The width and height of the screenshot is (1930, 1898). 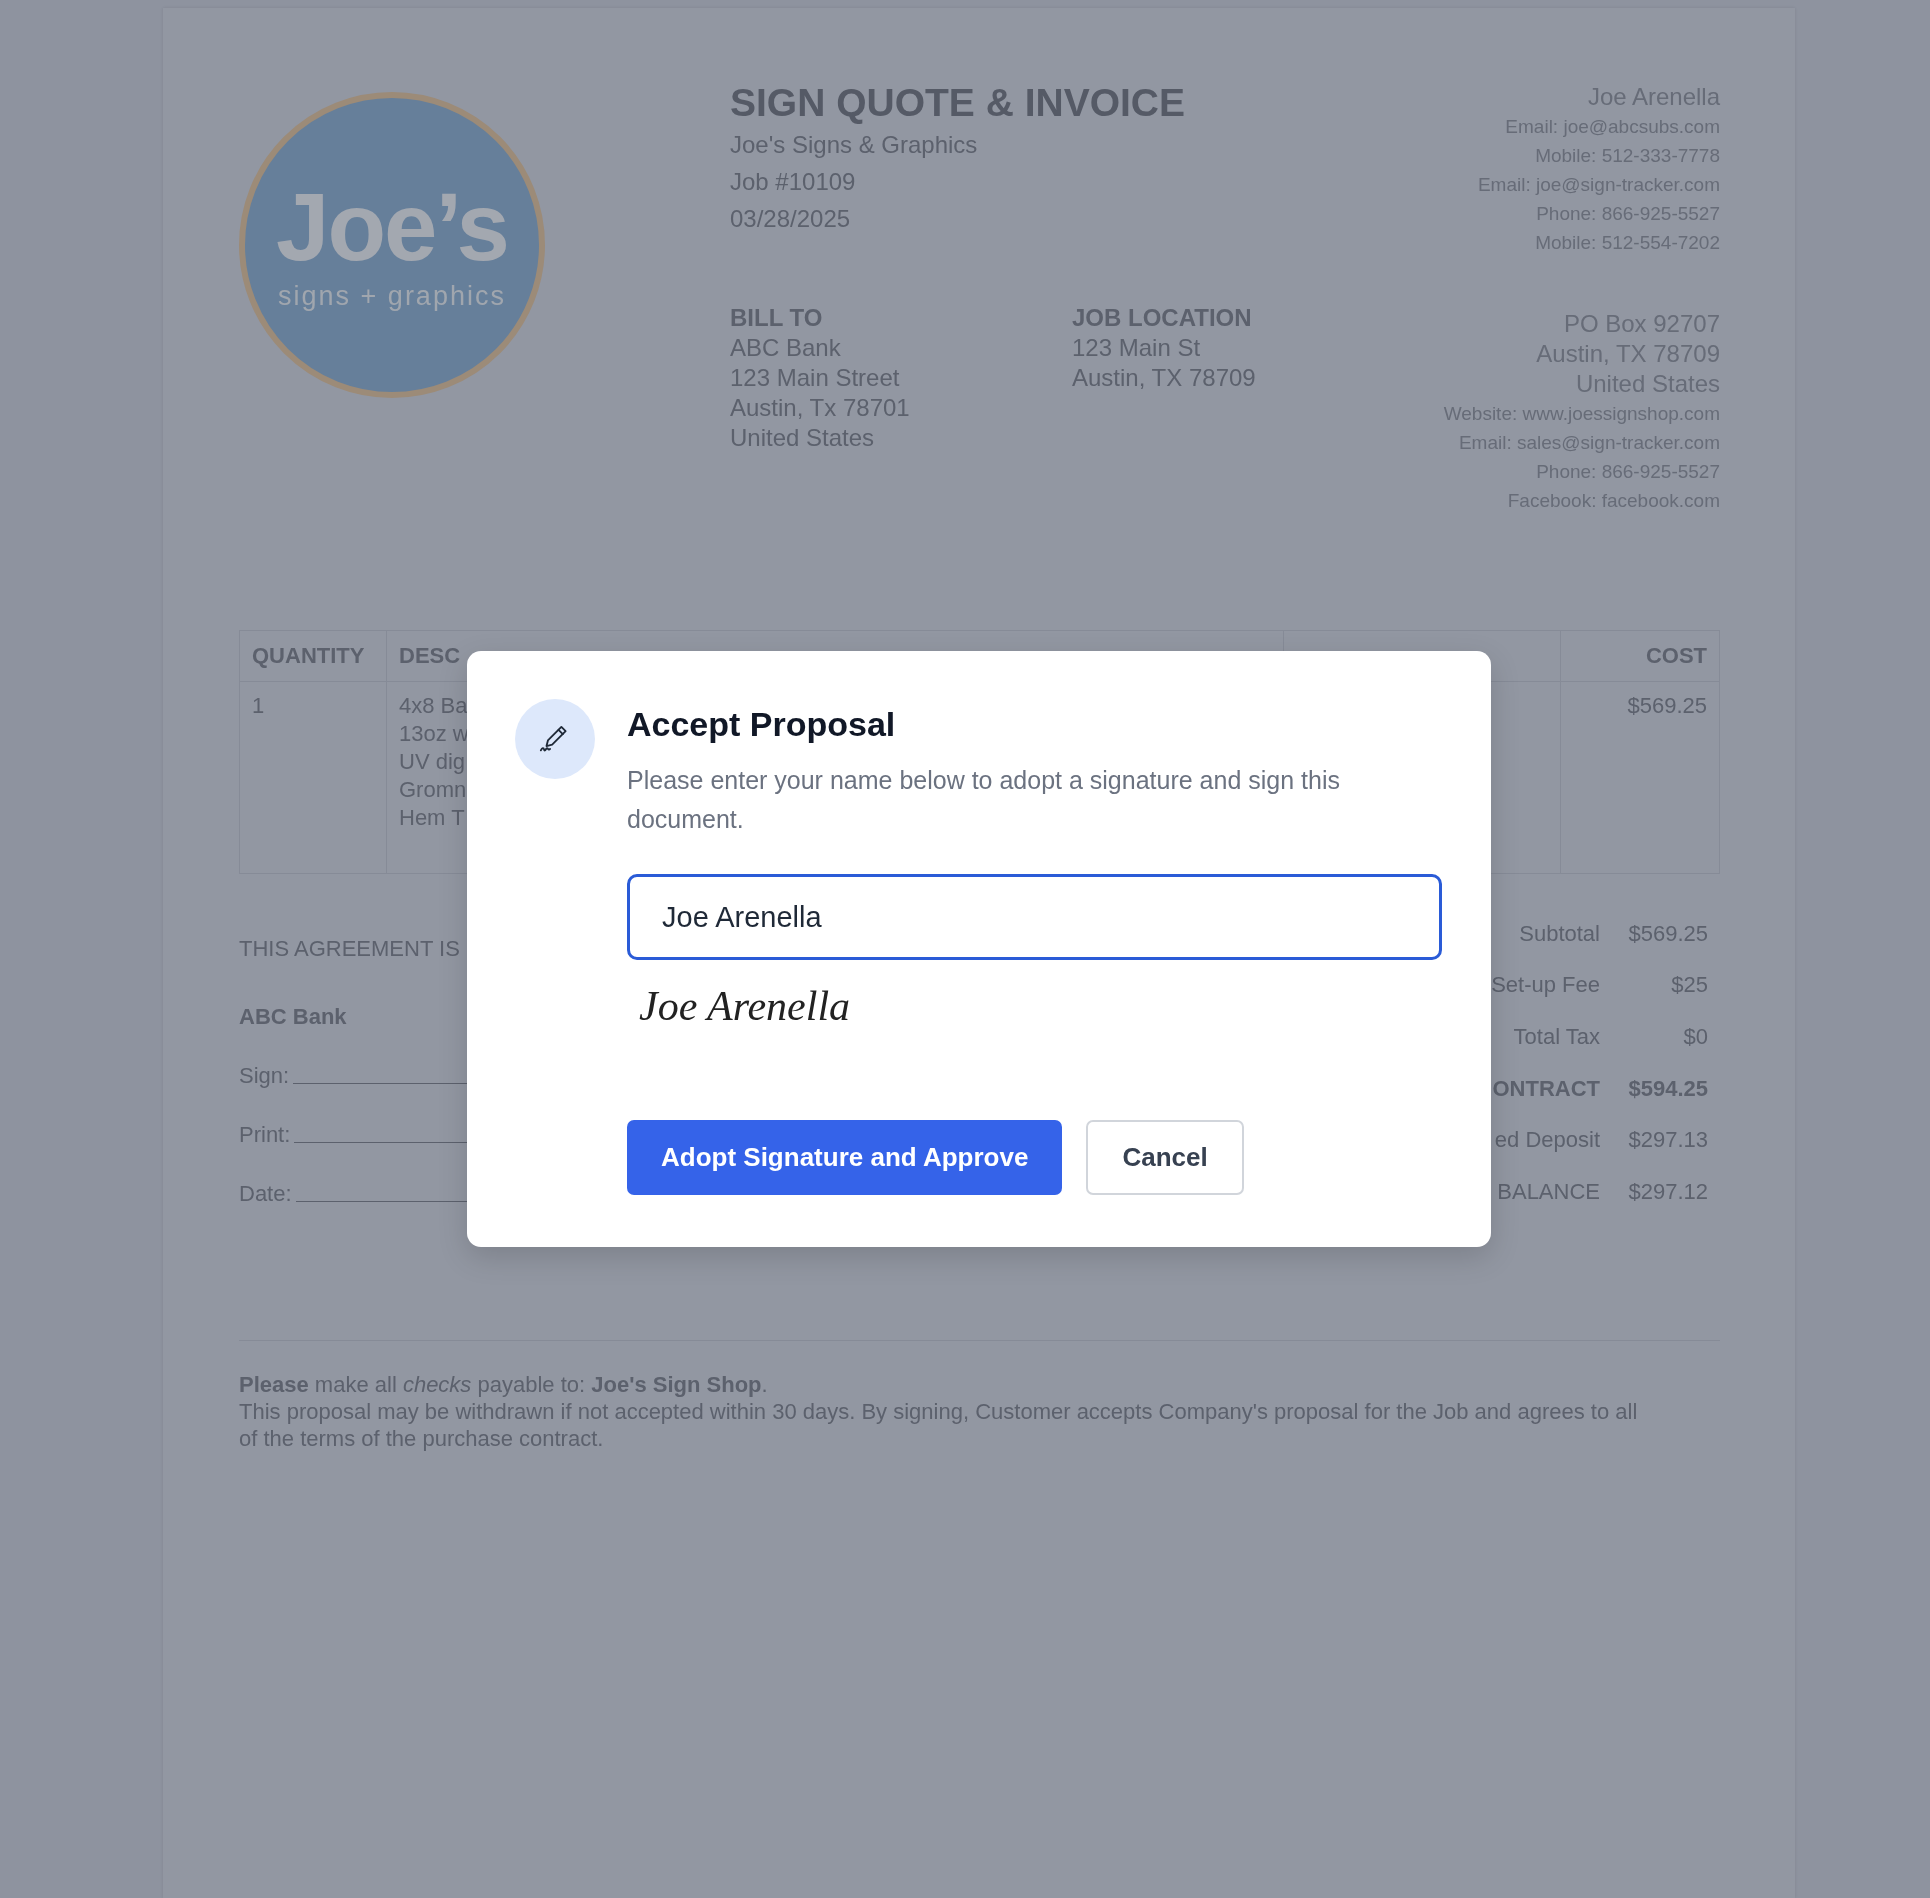 What do you see at coordinates (745, 1006) in the screenshot?
I see `signature-preview: Joe Arenella` at bounding box center [745, 1006].